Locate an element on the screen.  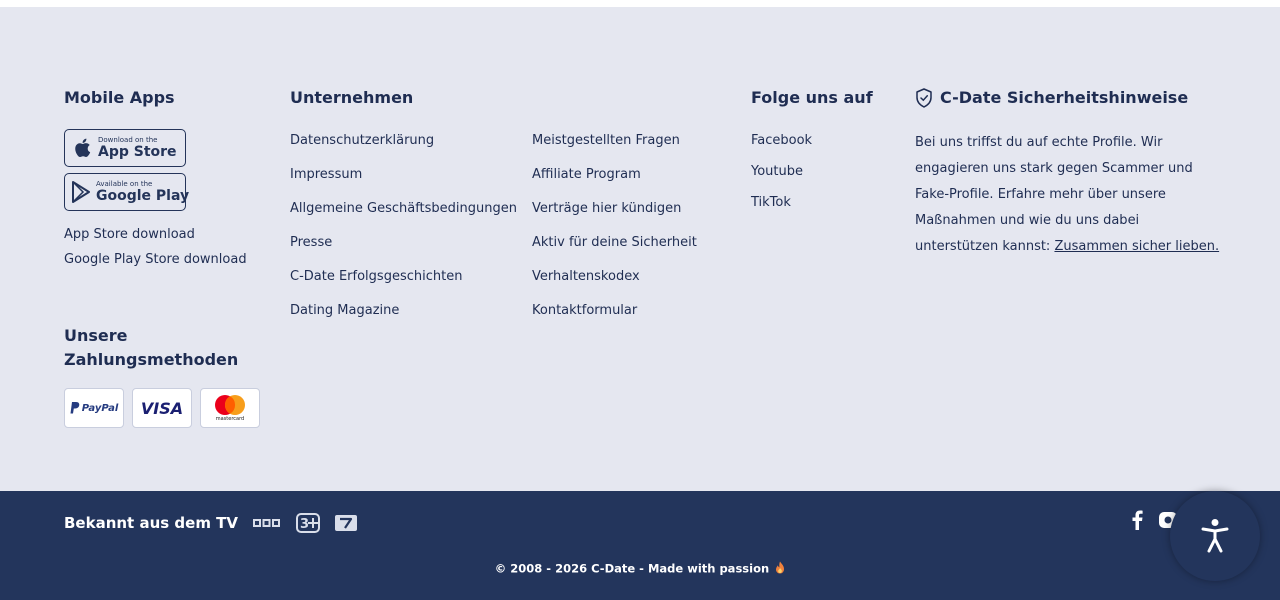
google-play-icon is located at coordinates (81, 192).